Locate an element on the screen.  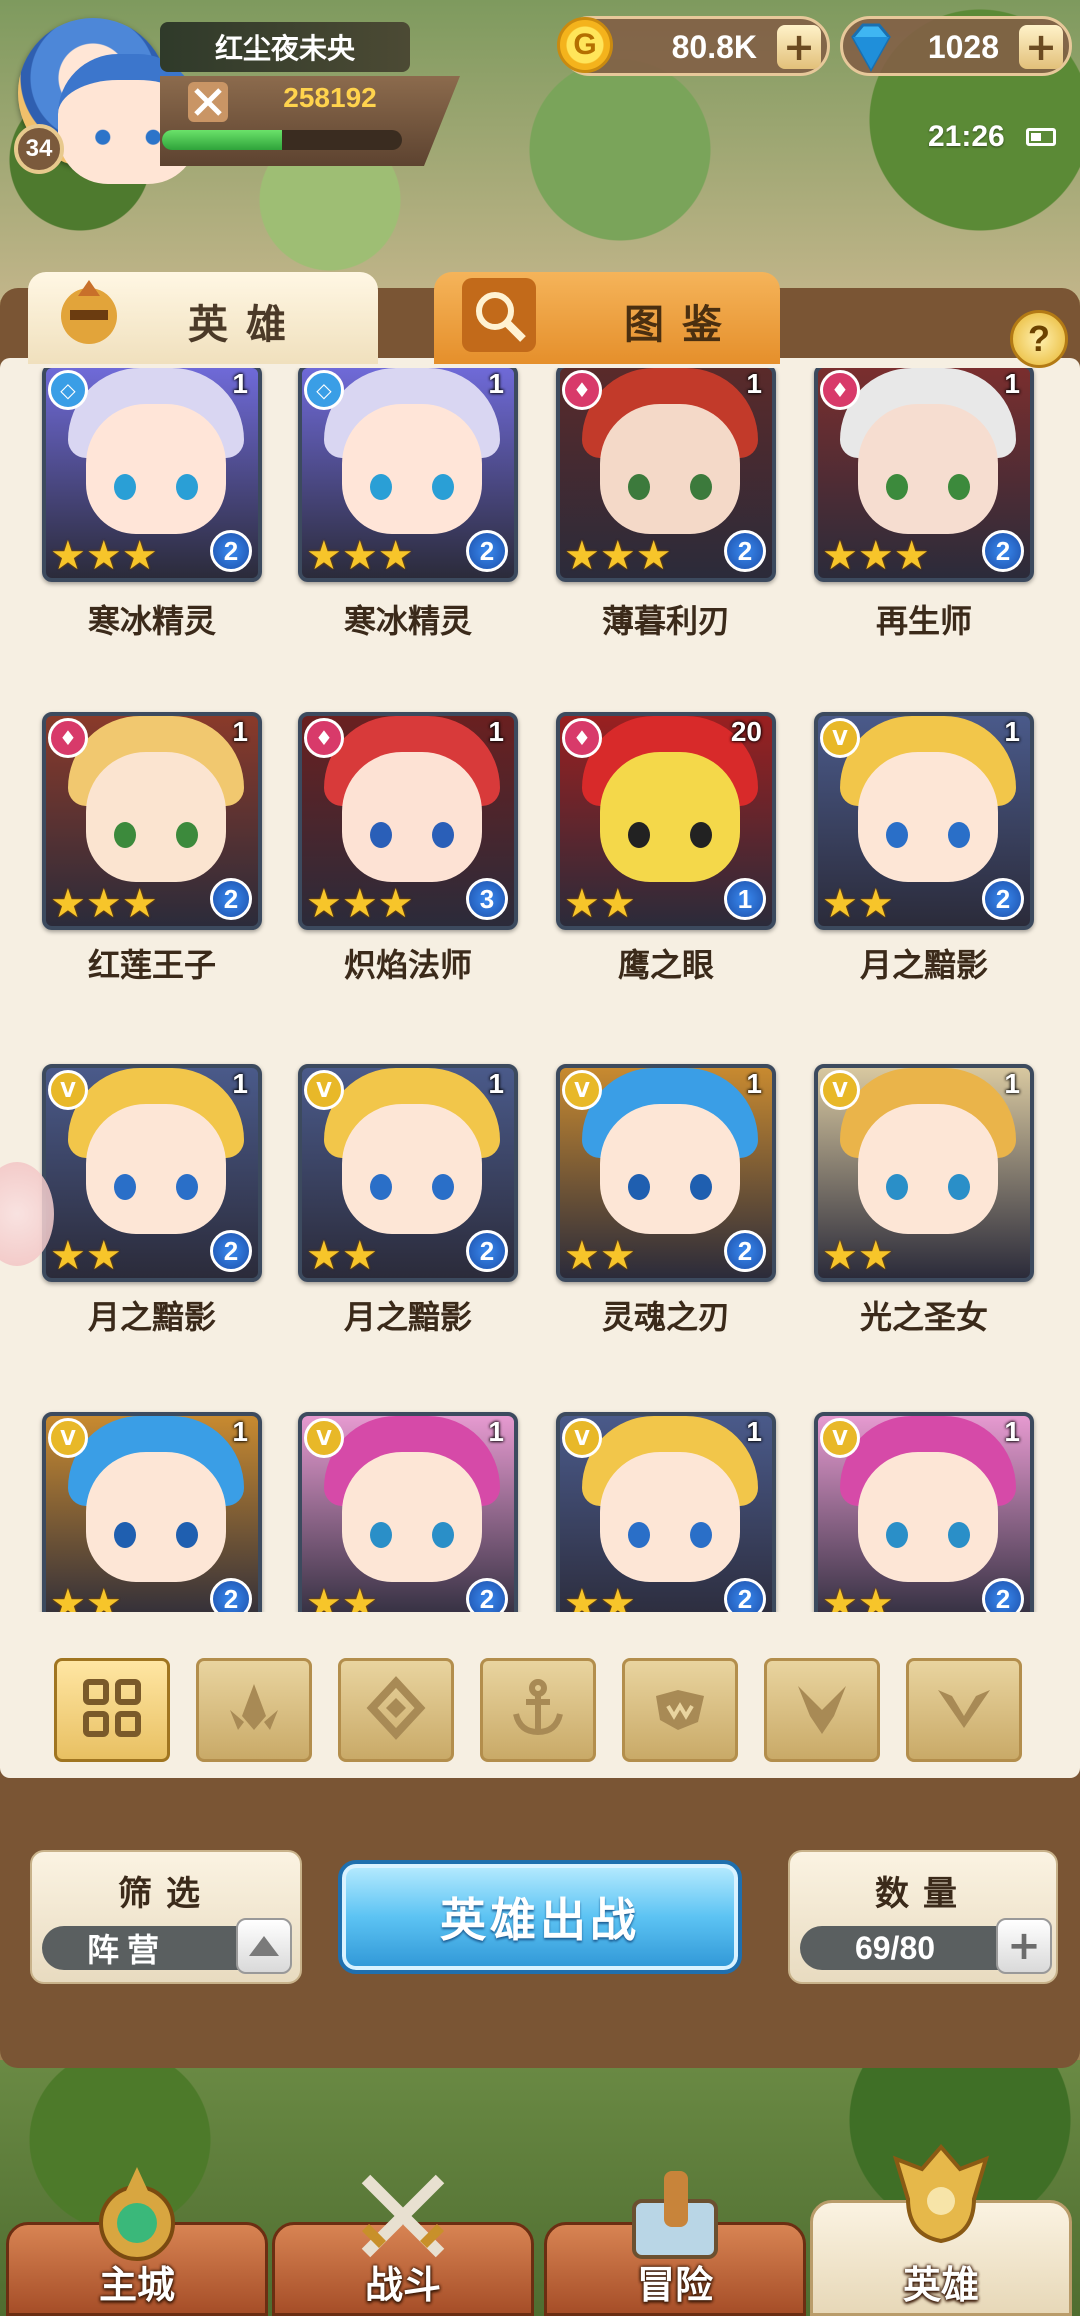
hero-portrait: ♦ 20 ★ ★ 1 is located at coordinates (666, 821).